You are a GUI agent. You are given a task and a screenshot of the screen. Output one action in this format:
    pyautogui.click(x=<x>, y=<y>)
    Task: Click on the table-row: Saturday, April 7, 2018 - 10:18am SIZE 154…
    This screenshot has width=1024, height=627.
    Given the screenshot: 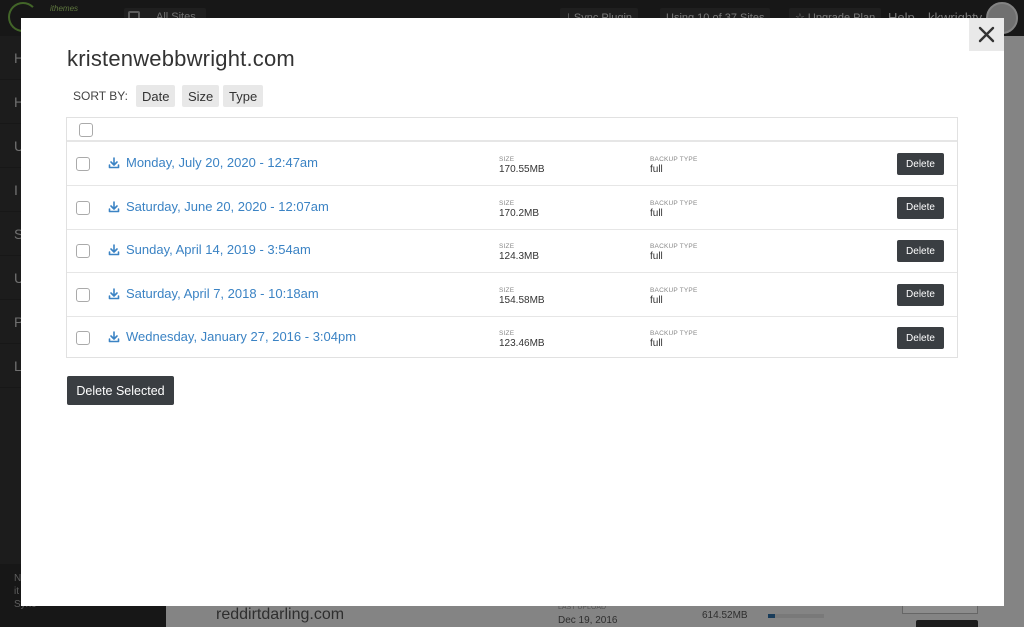 What is the action you would take?
    pyautogui.click(x=512, y=295)
    